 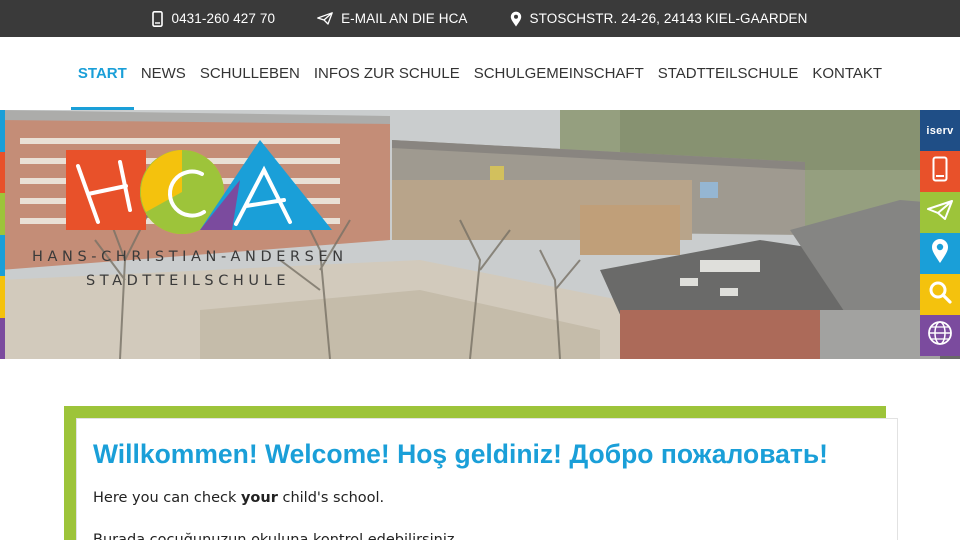 I want to click on nav-item-start: START, so click(x=102, y=73).